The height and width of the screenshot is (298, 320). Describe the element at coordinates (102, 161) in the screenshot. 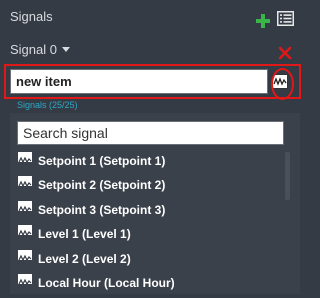

I see `list-item-label: Setpoint 1 (Setpoint 1)` at that location.